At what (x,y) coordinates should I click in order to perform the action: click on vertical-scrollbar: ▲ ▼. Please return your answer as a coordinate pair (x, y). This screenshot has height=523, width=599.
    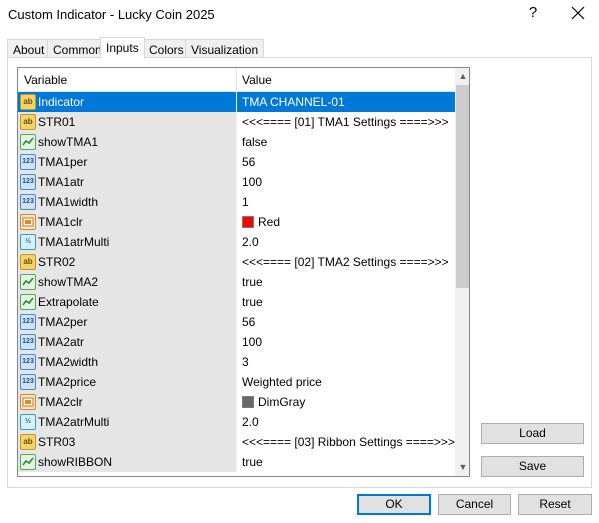
    Looking at the image, I should click on (462, 272).